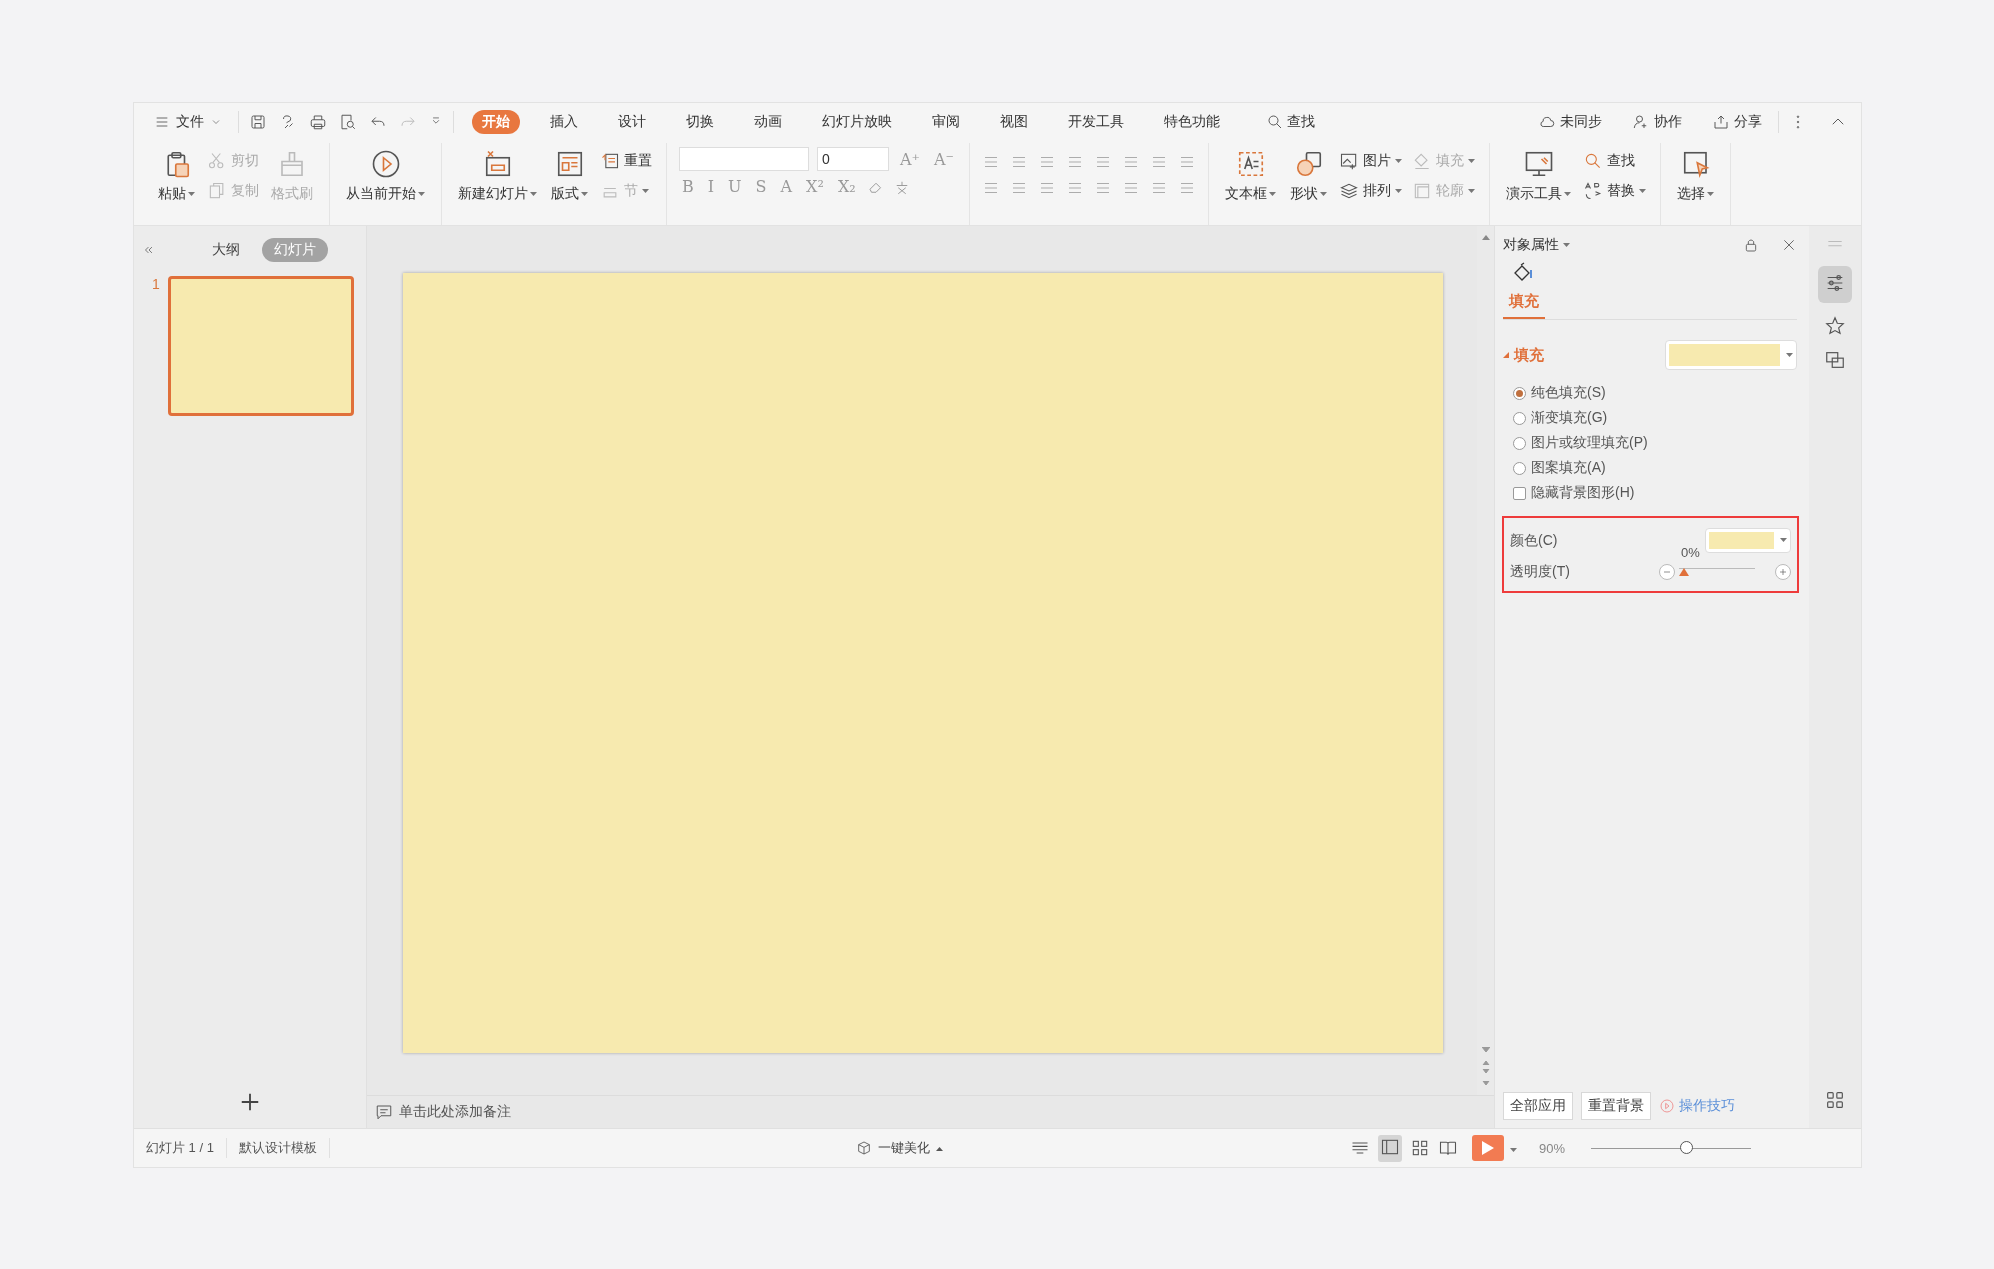 The image size is (1994, 1269). What do you see at coordinates (162, 122) in the screenshot?
I see `menu-icon` at bounding box center [162, 122].